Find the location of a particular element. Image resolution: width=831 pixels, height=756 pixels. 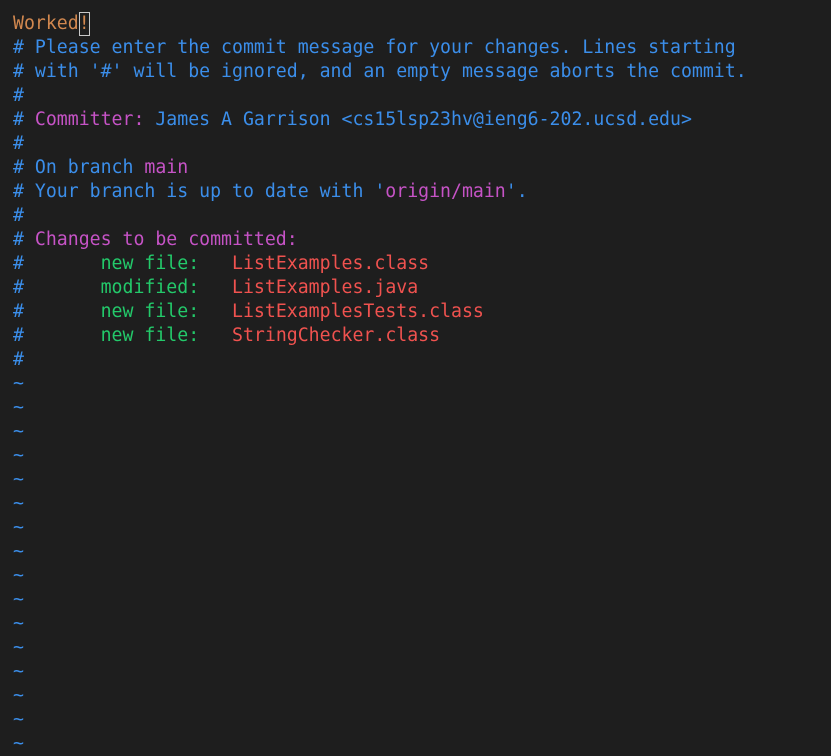

change-entry: # new file: StringChecker.class is located at coordinates (227, 335).